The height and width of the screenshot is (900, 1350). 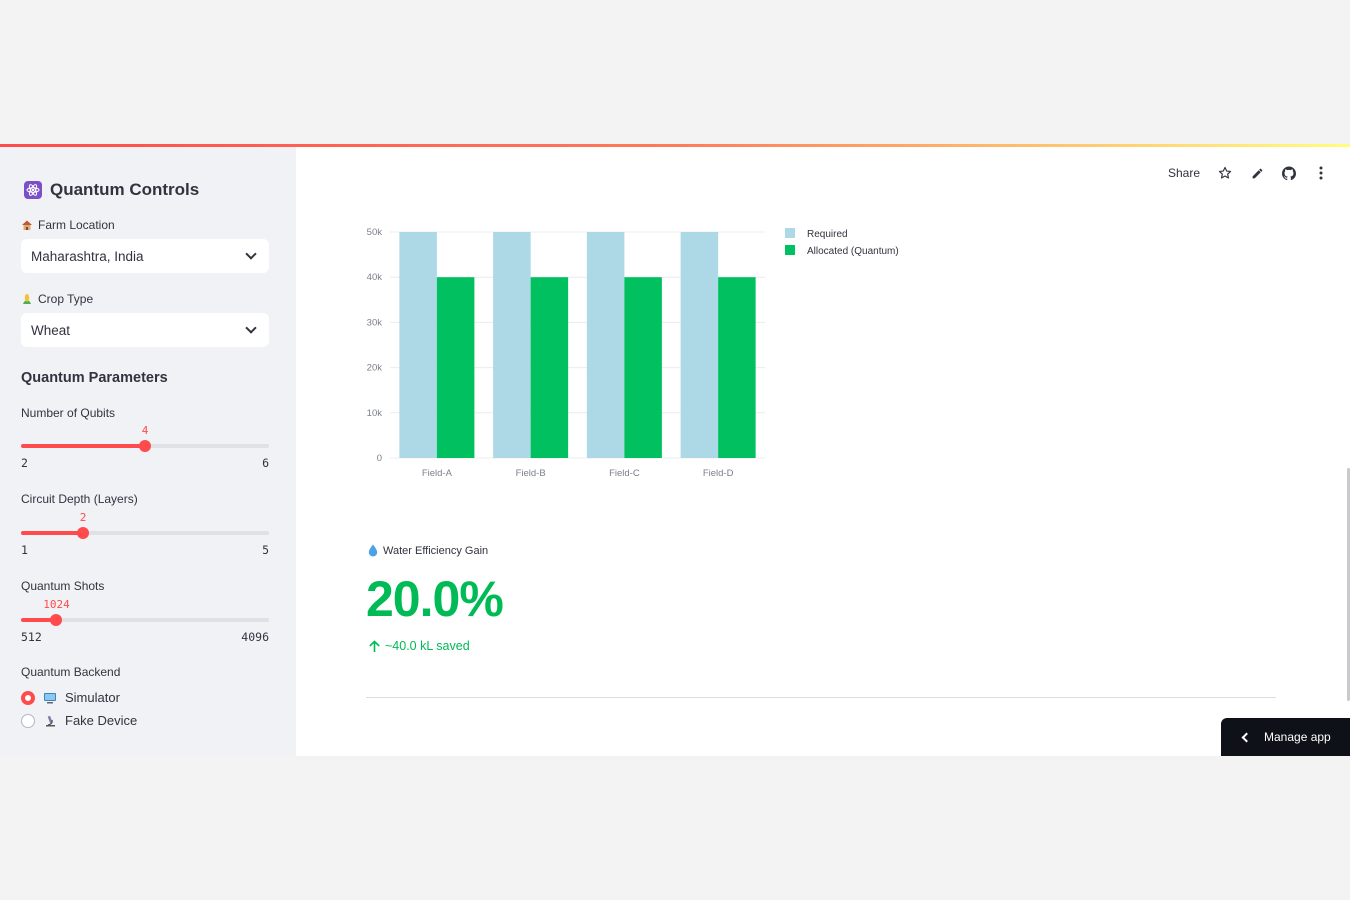 I want to click on crop-type-label: Crop Type, so click(x=57, y=299).